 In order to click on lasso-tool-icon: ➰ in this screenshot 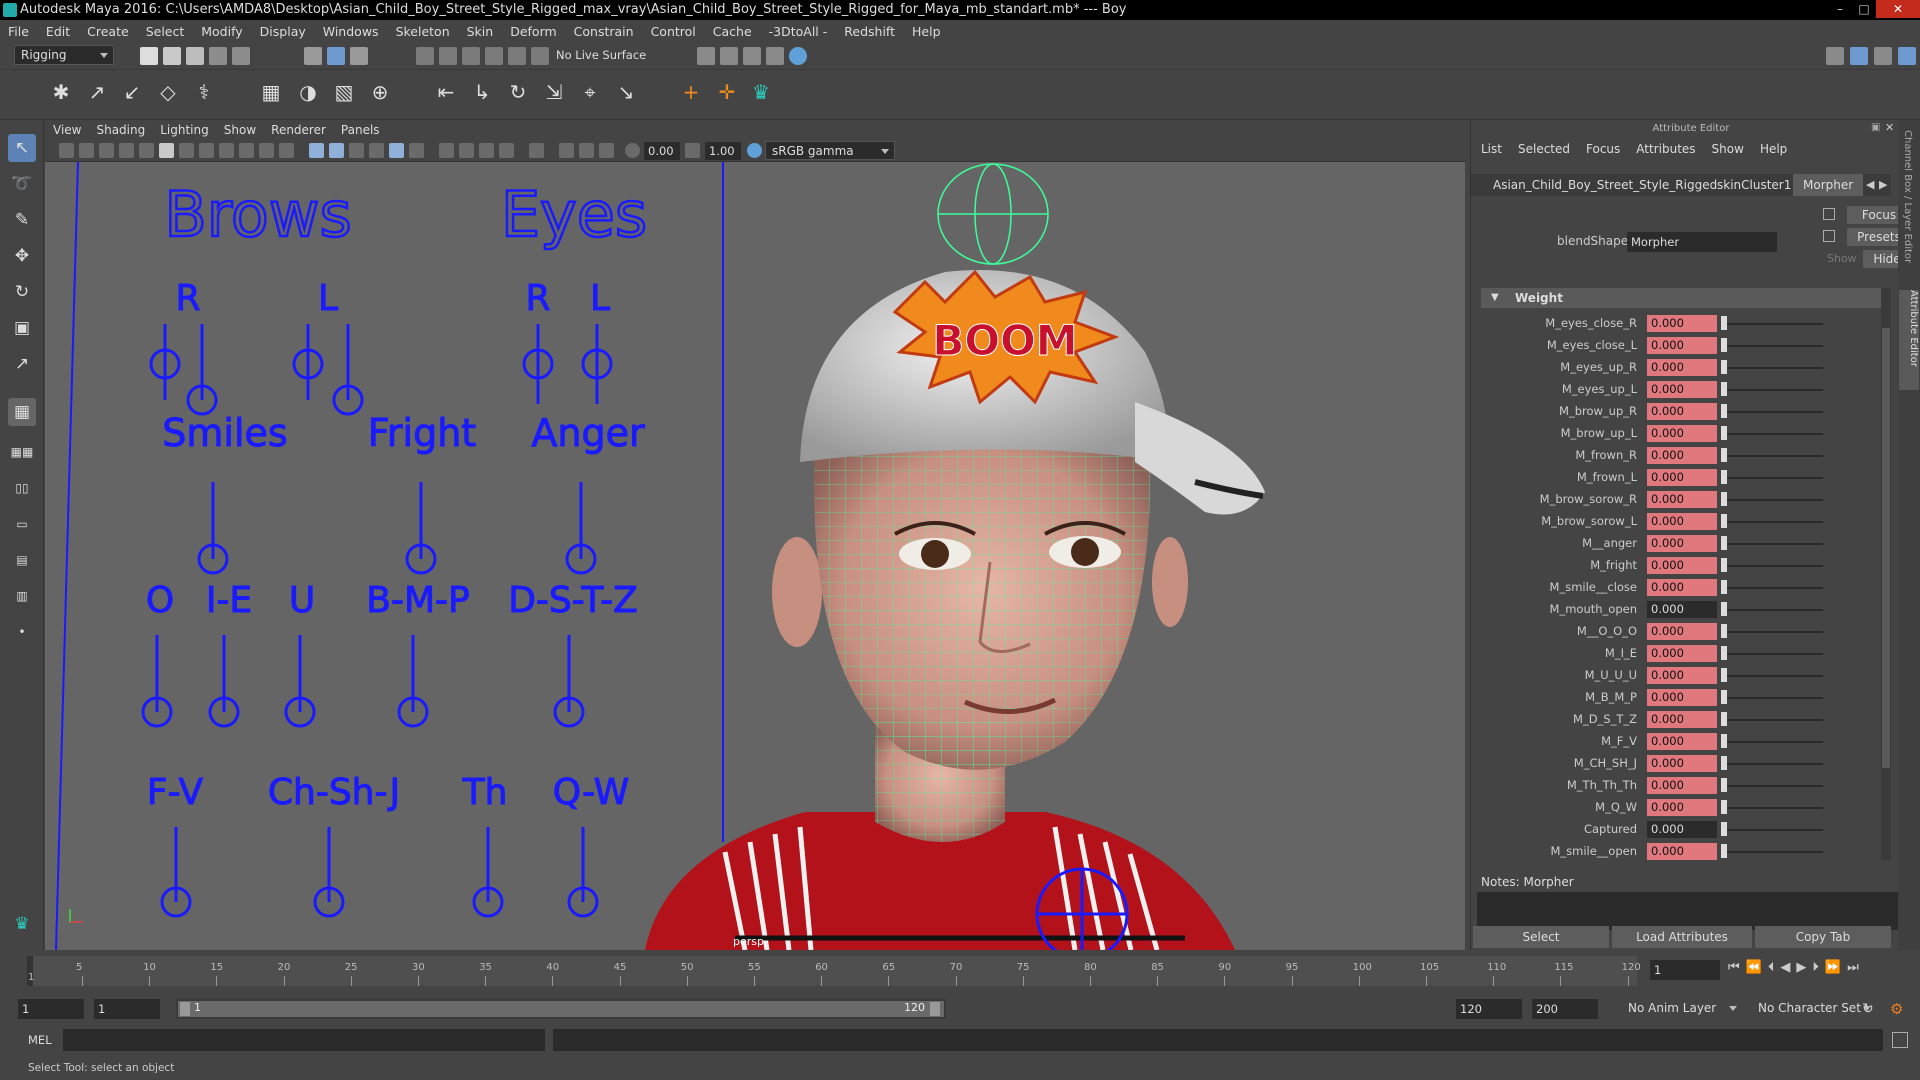, I will do `click(22, 184)`.